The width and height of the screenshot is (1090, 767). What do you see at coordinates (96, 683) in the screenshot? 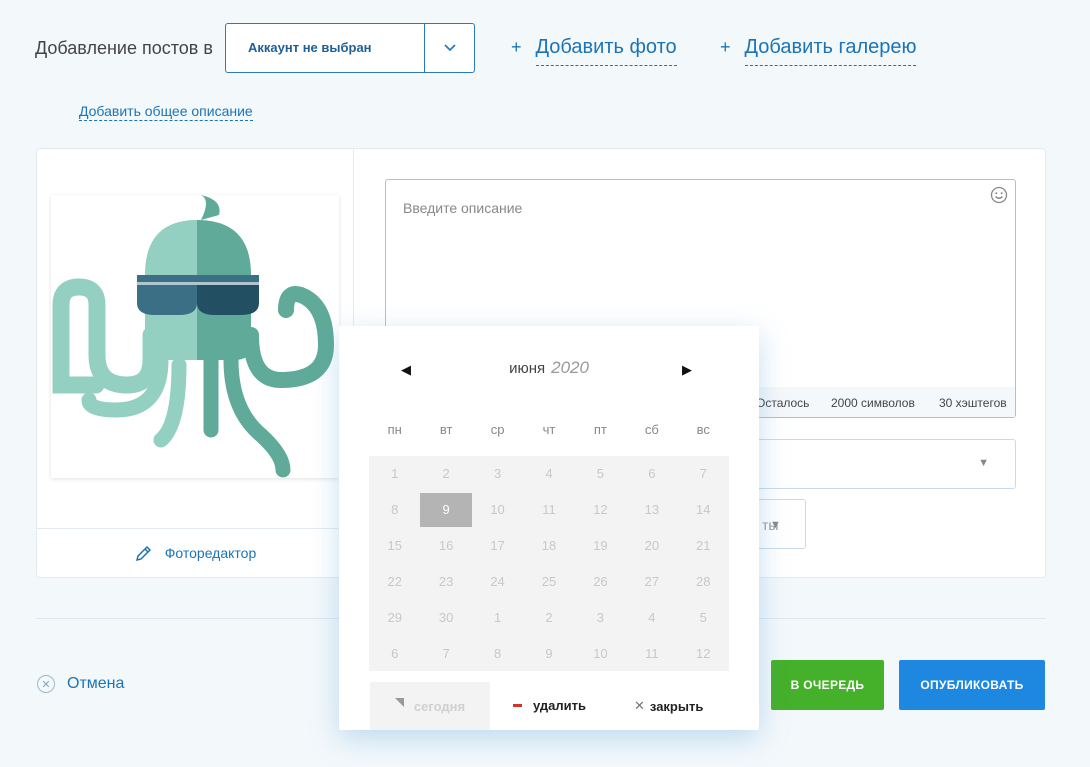
I see `cancel-label: Отмена` at bounding box center [96, 683].